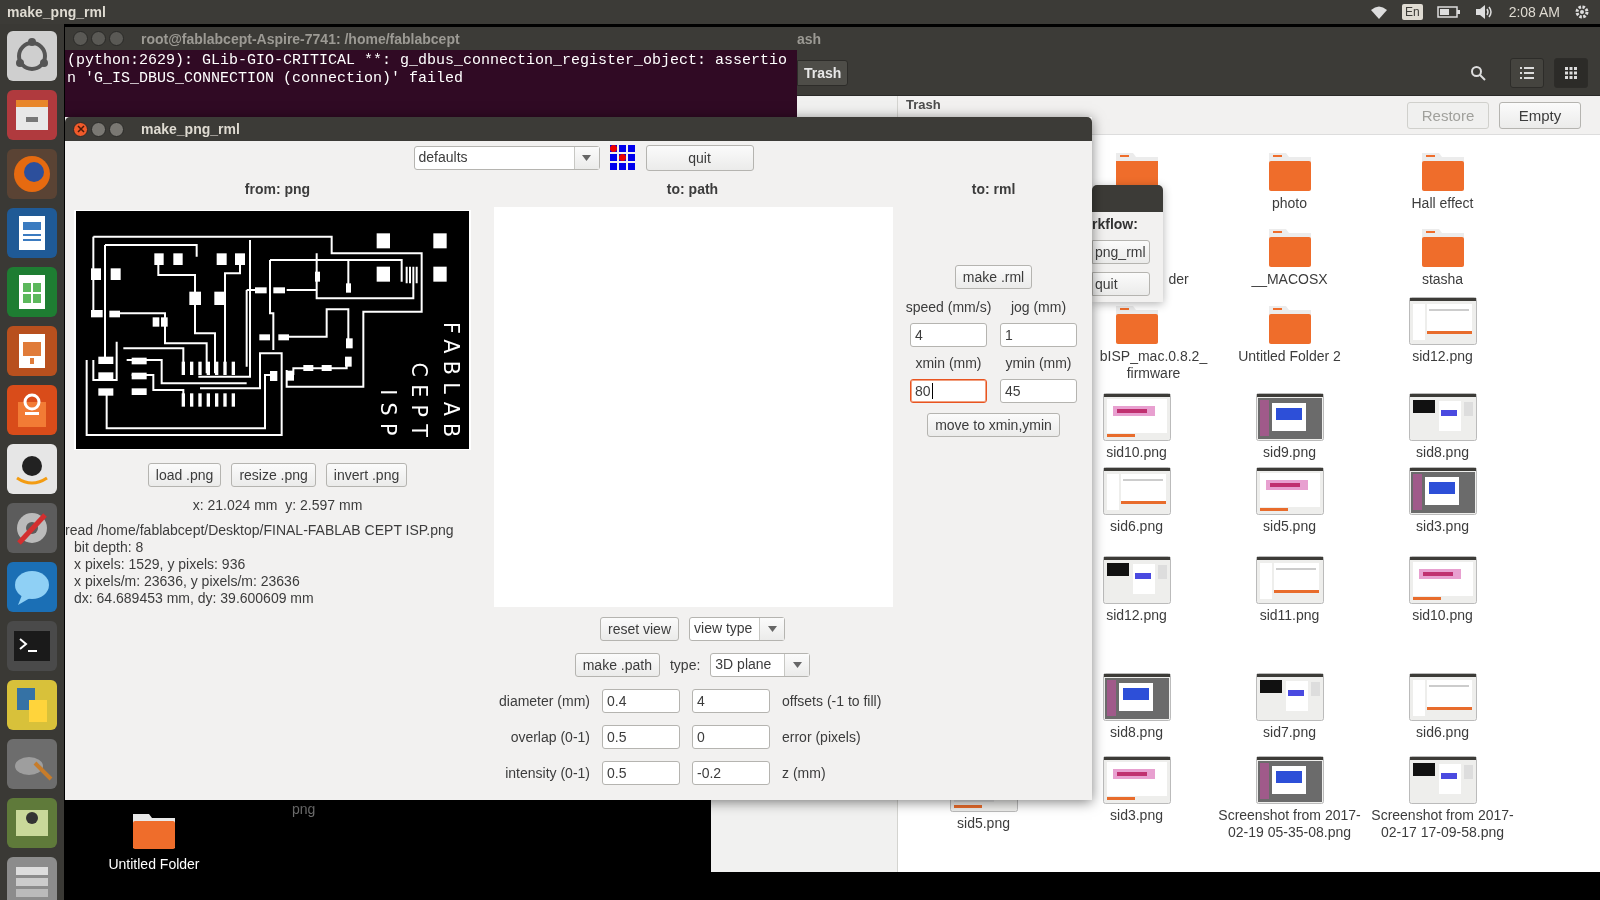  I want to click on chat-bubble-icon, so click(32, 587).